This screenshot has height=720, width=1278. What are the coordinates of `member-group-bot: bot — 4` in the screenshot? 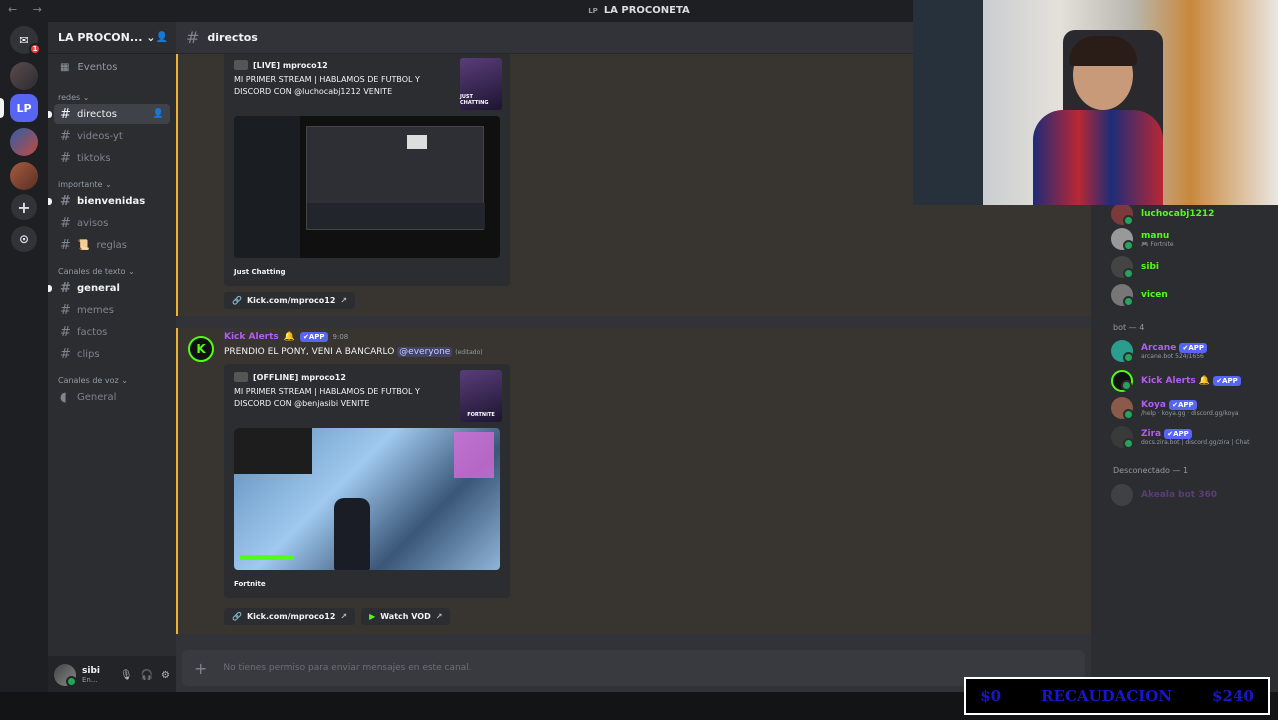 It's located at (1129, 327).